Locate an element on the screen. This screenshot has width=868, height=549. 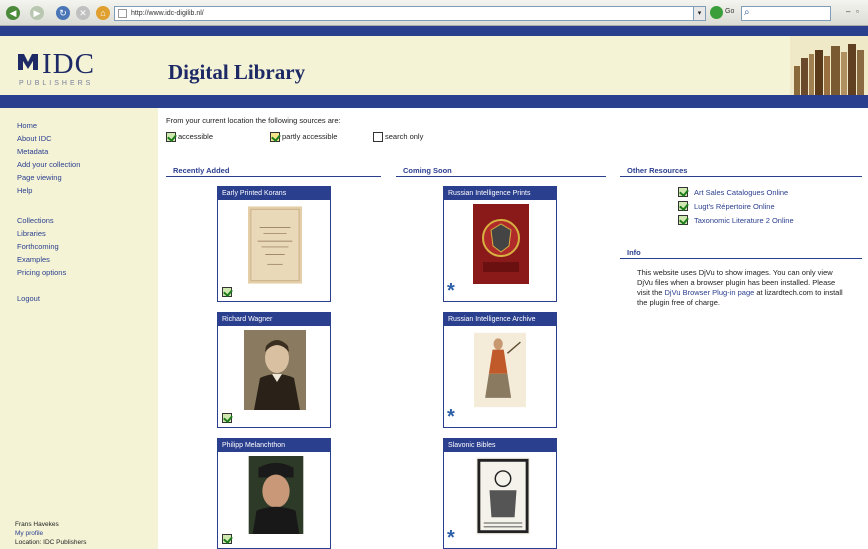
card-title: Philipp Melanchthon is located at coordinates (274, 445).